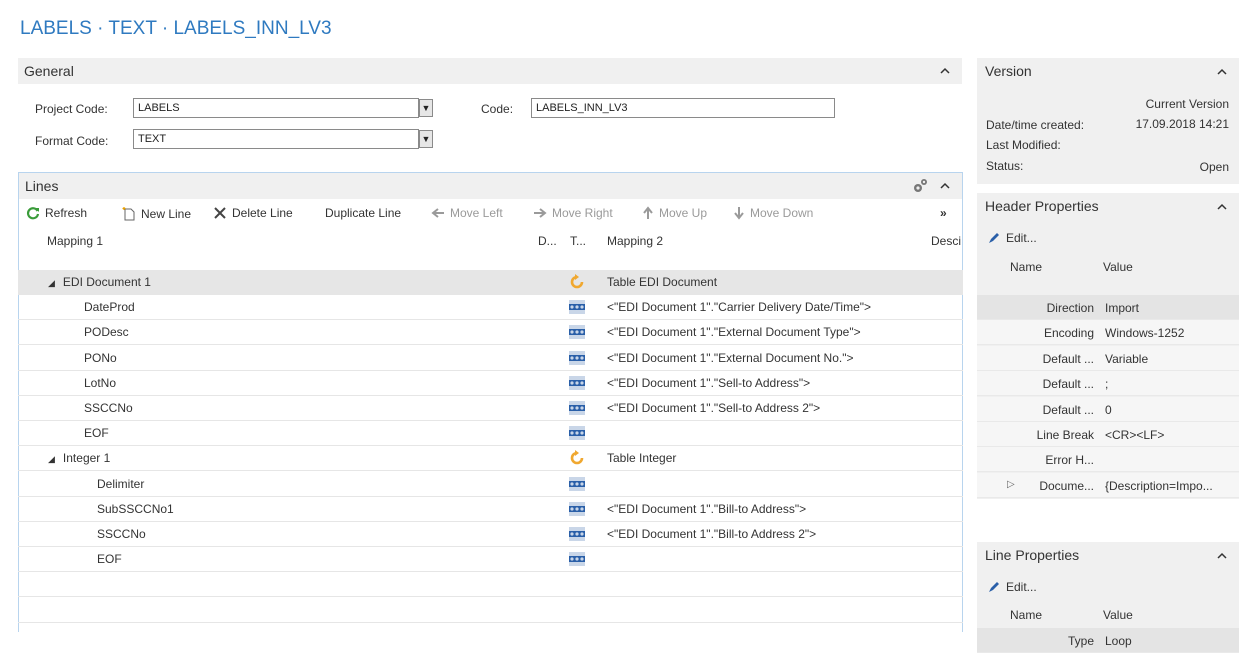 This screenshot has width=1245, height=653. I want to click on row-mapping1-label: DateProd, so click(109, 307).